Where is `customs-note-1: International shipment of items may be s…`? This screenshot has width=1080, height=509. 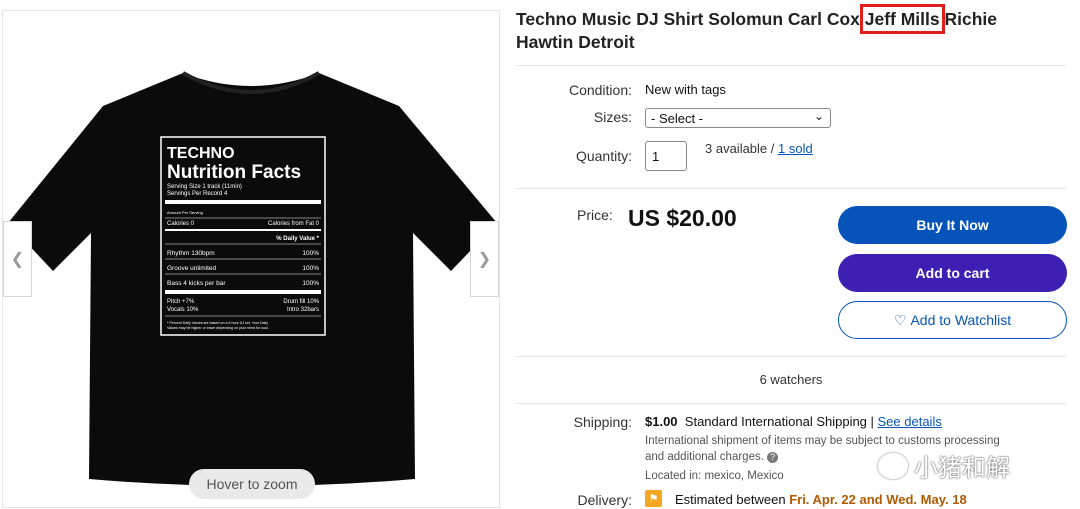
customs-note-1: International shipment of items may be s… is located at coordinates (822, 441).